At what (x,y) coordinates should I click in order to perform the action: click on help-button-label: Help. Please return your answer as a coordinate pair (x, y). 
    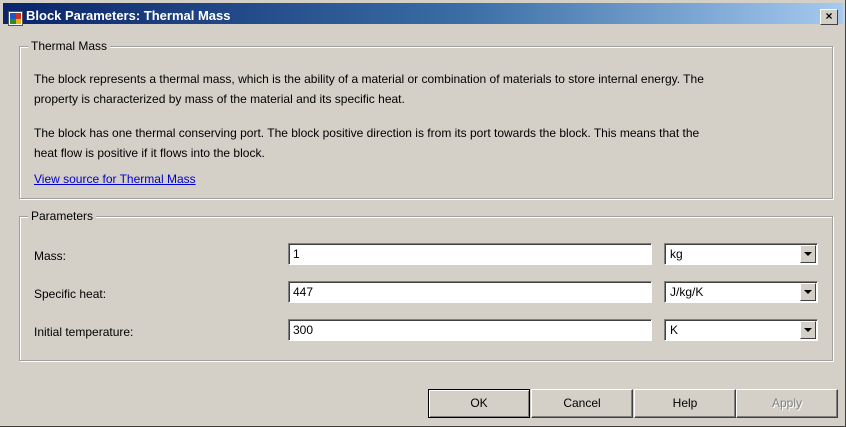
    Looking at the image, I should click on (685, 403).